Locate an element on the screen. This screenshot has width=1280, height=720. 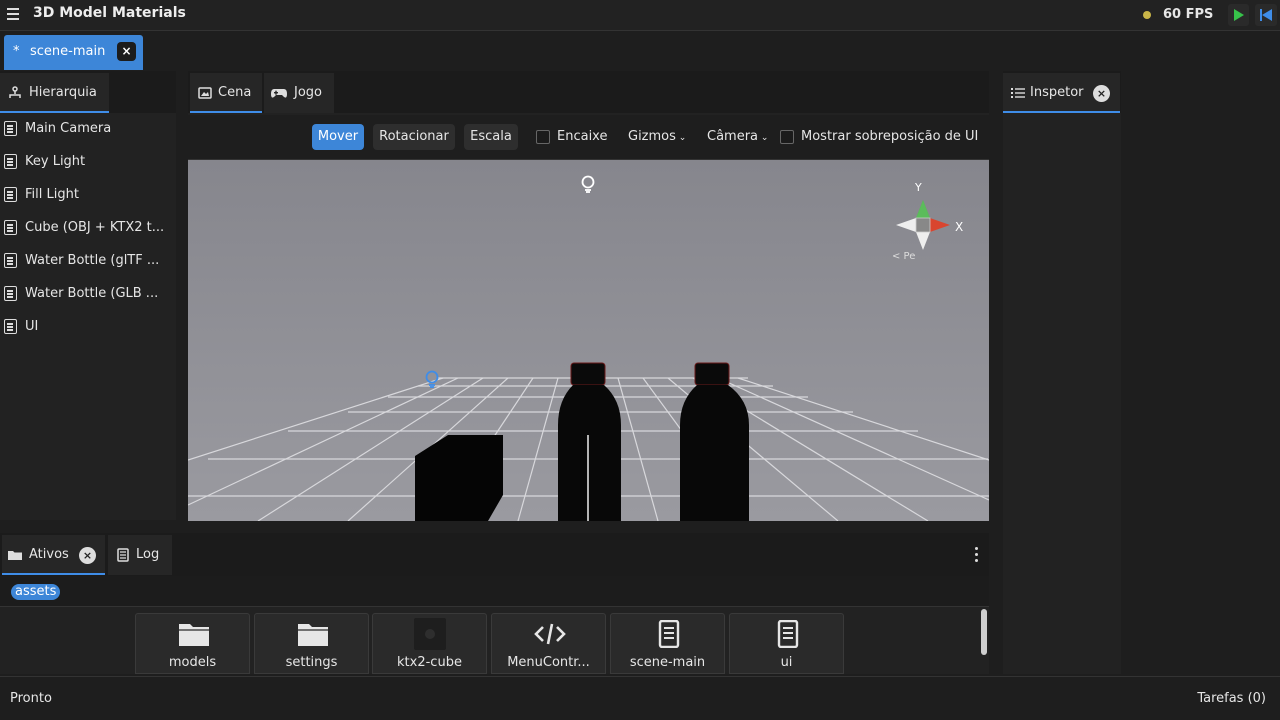
more-options-icon is located at coordinates (977, 555).